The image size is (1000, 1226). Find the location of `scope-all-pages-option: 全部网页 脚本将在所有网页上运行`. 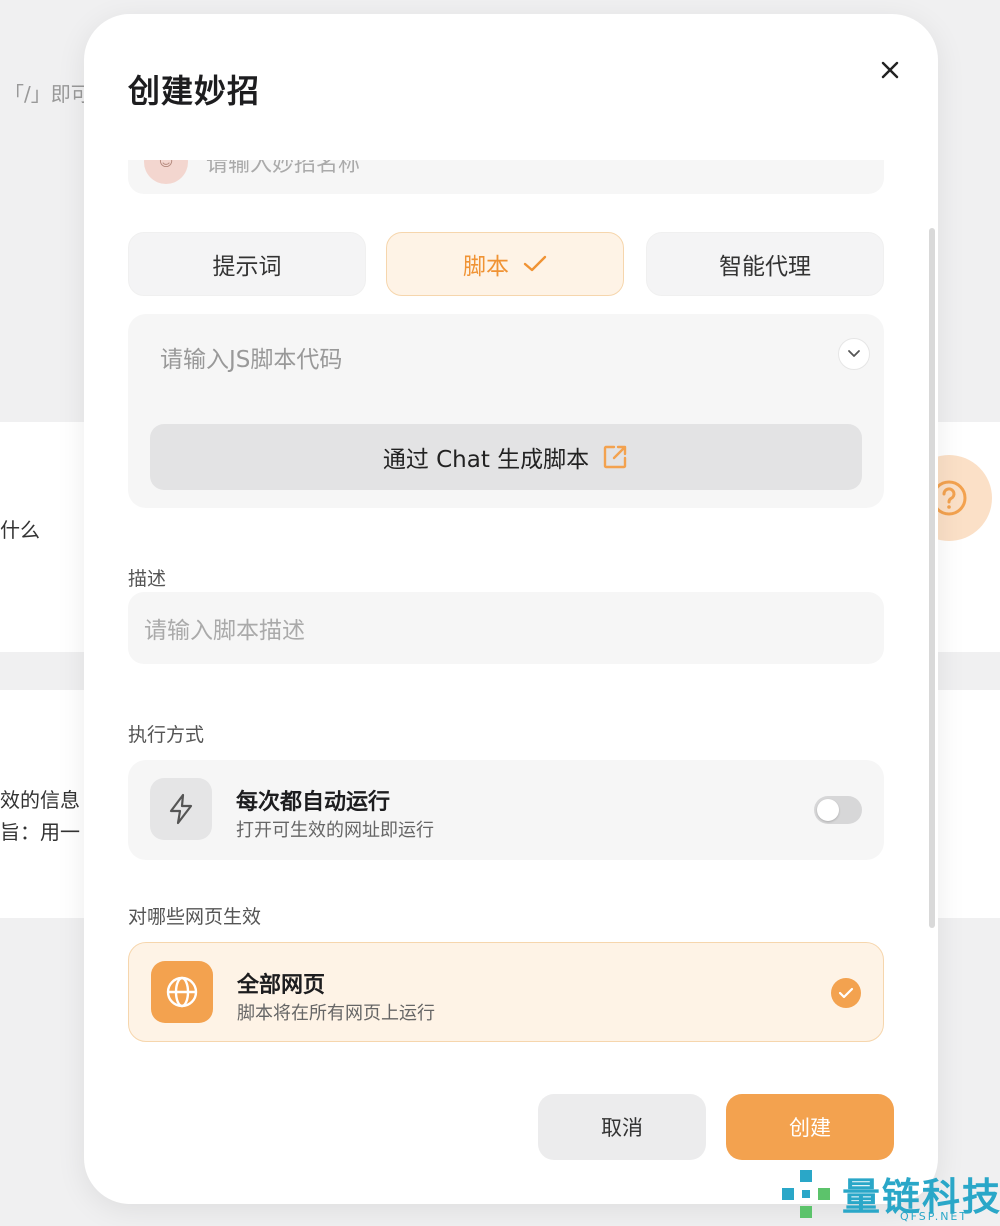

scope-all-pages-option: 全部网页 脚本将在所有网页上运行 is located at coordinates (506, 992).